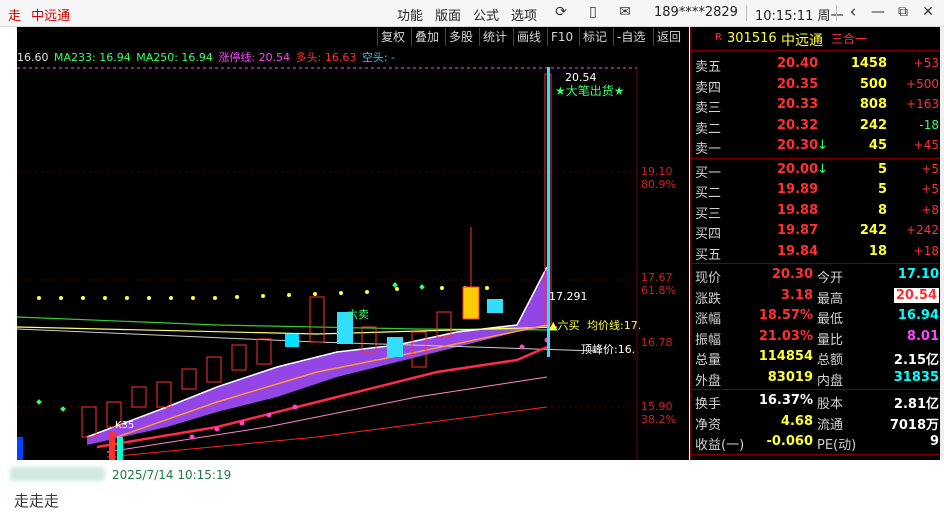 This screenshot has height=517, width=944. What do you see at coordinates (625, 12) in the screenshot?
I see `mail-icon: ✉` at bounding box center [625, 12].